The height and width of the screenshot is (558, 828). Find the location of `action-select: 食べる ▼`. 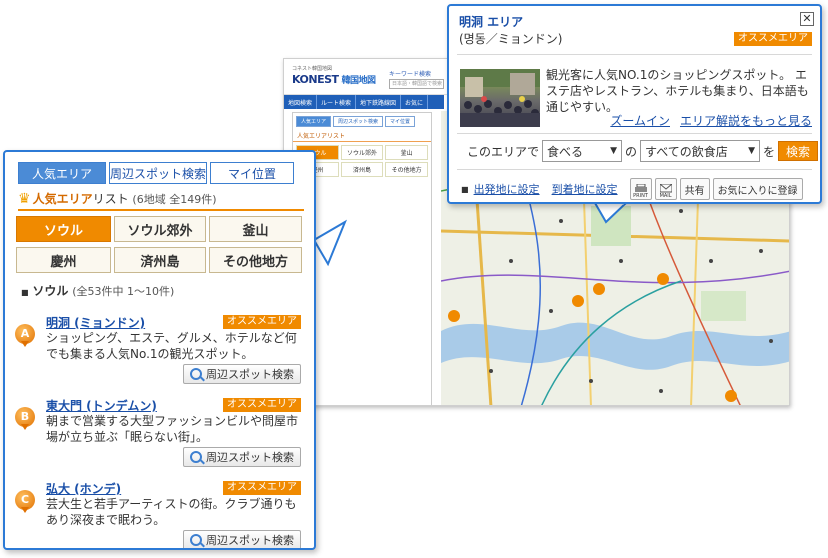

action-select: 食べる ▼ is located at coordinates (582, 151).